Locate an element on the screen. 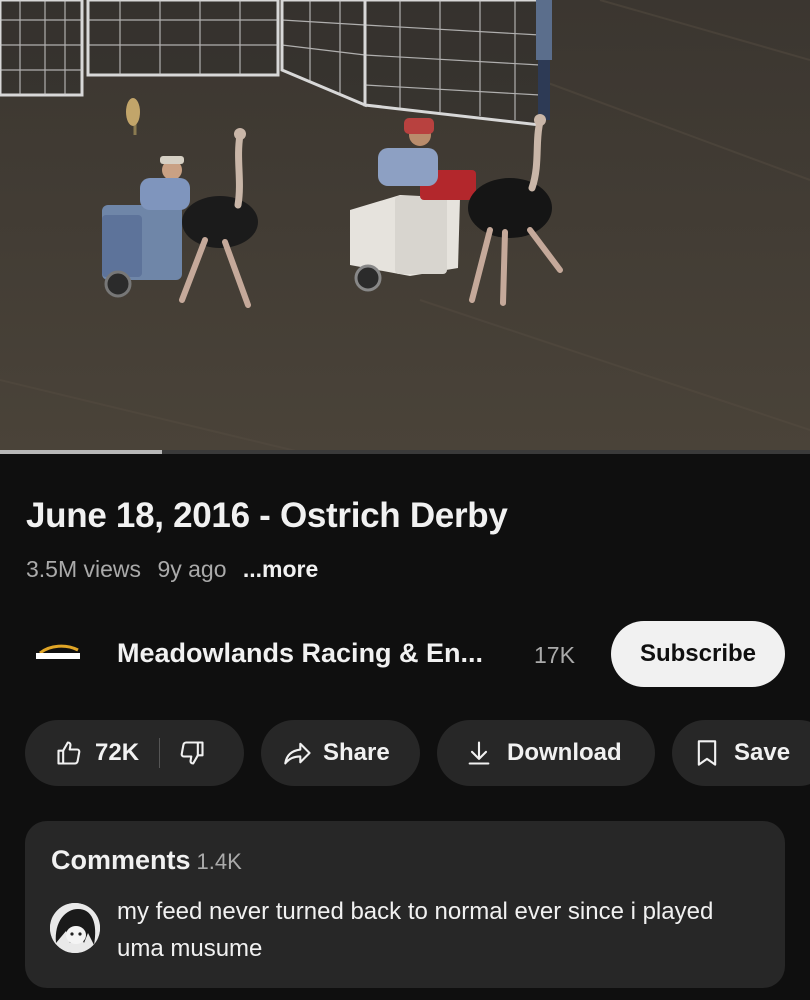  like-dislike-group: 72K is located at coordinates (134, 753).